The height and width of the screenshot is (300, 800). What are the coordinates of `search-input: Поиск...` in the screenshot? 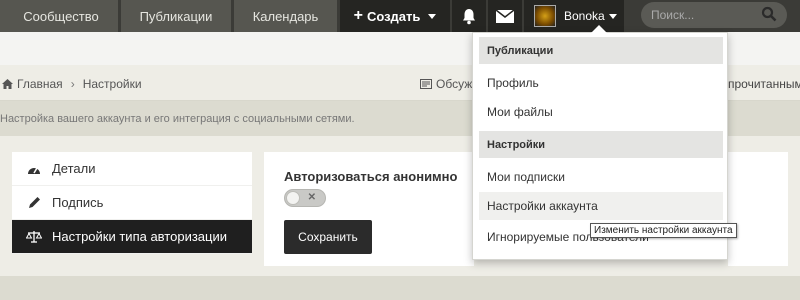 It's located at (714, 15).